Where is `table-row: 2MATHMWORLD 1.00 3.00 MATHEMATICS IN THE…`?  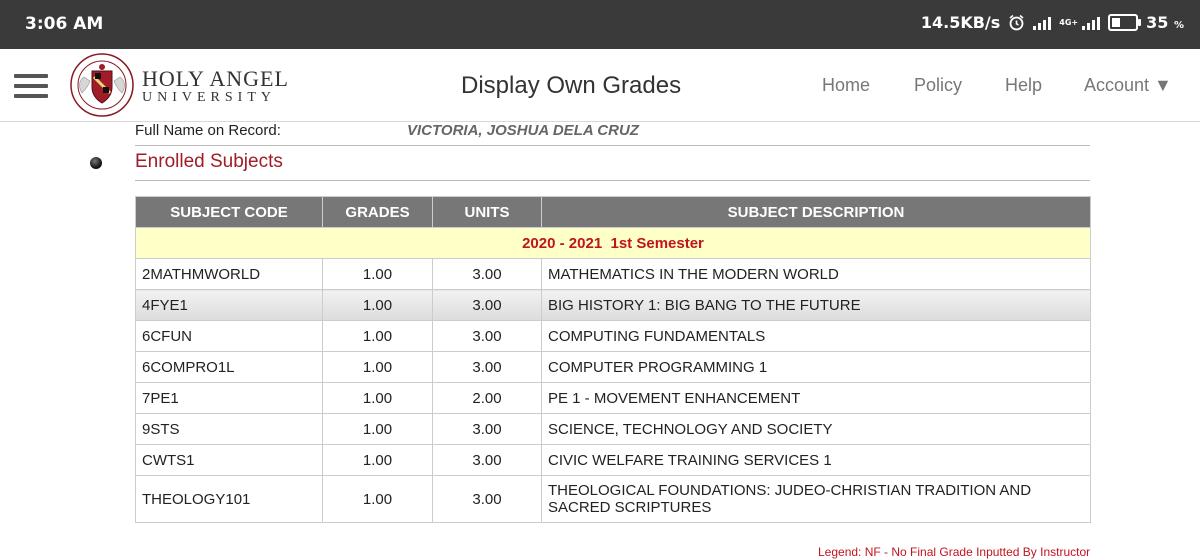
table-row: 2MATHMWORLD 1.00 3.00 MATHEMATICS IN THE… is located at coordinates (613, 274).